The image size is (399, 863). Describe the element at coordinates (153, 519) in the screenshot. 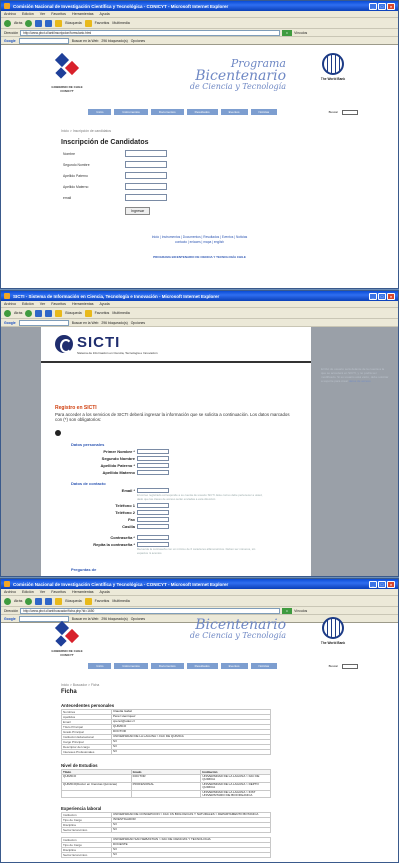

I see `fax-input` at that location.